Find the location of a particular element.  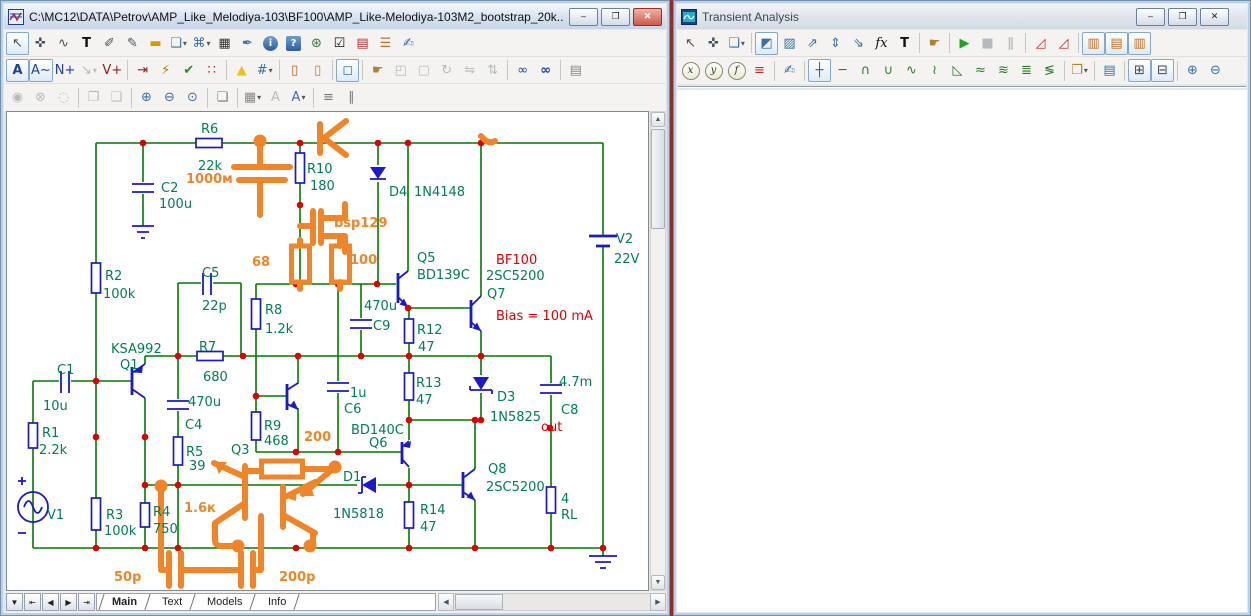

scroll-right-button: ▶ is located at coordinates (658, 602).